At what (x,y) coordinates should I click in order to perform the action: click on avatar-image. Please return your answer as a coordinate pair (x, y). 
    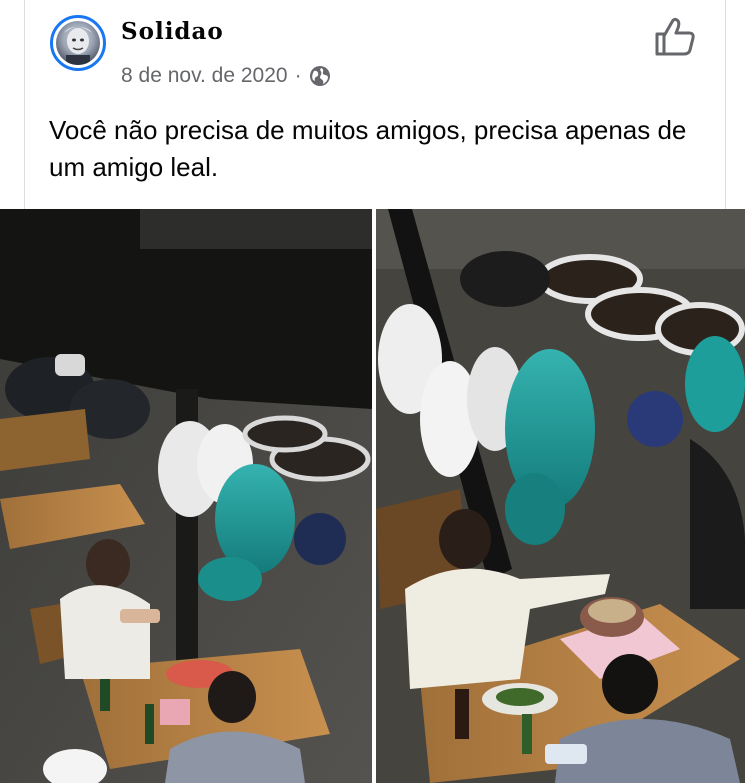
    Looking at the image, I should click on (78, 43).